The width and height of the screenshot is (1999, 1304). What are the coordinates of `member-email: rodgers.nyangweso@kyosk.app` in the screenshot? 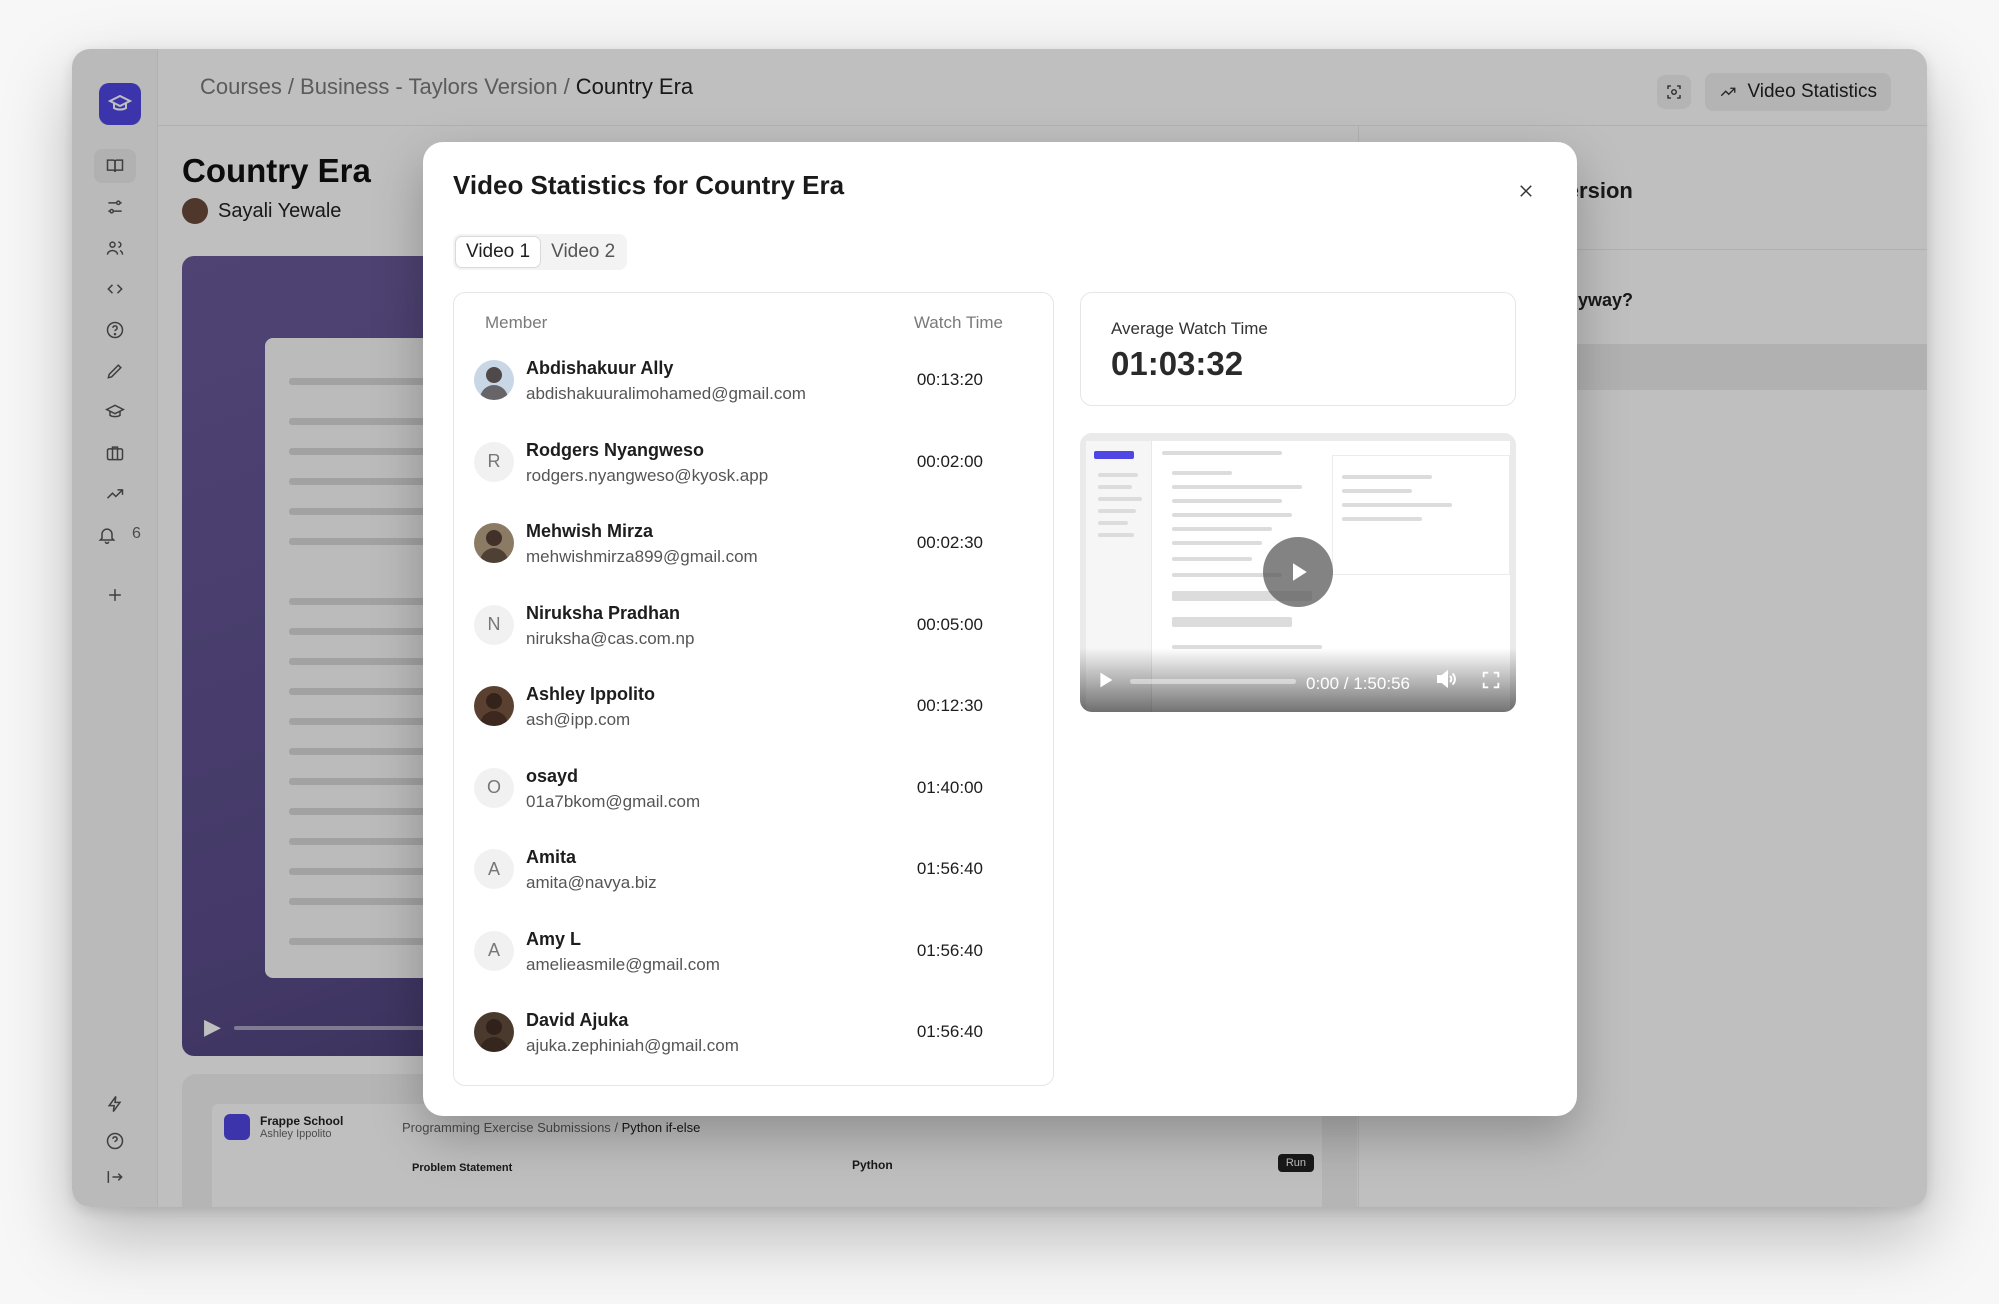 It's located at (647, 475).